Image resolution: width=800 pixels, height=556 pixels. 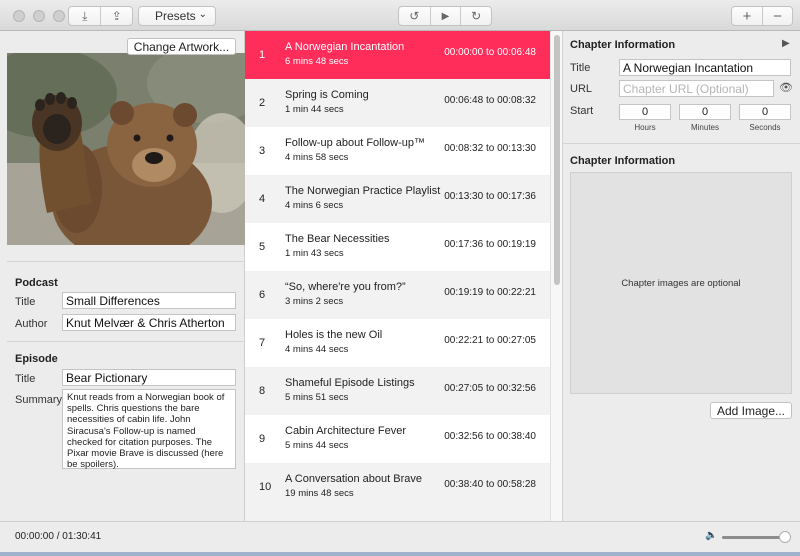 What do you see at coordinates (149, 300) in the screenshot?
I see `podcast-title-field: Small Differences` at bounding box center [149, 300].